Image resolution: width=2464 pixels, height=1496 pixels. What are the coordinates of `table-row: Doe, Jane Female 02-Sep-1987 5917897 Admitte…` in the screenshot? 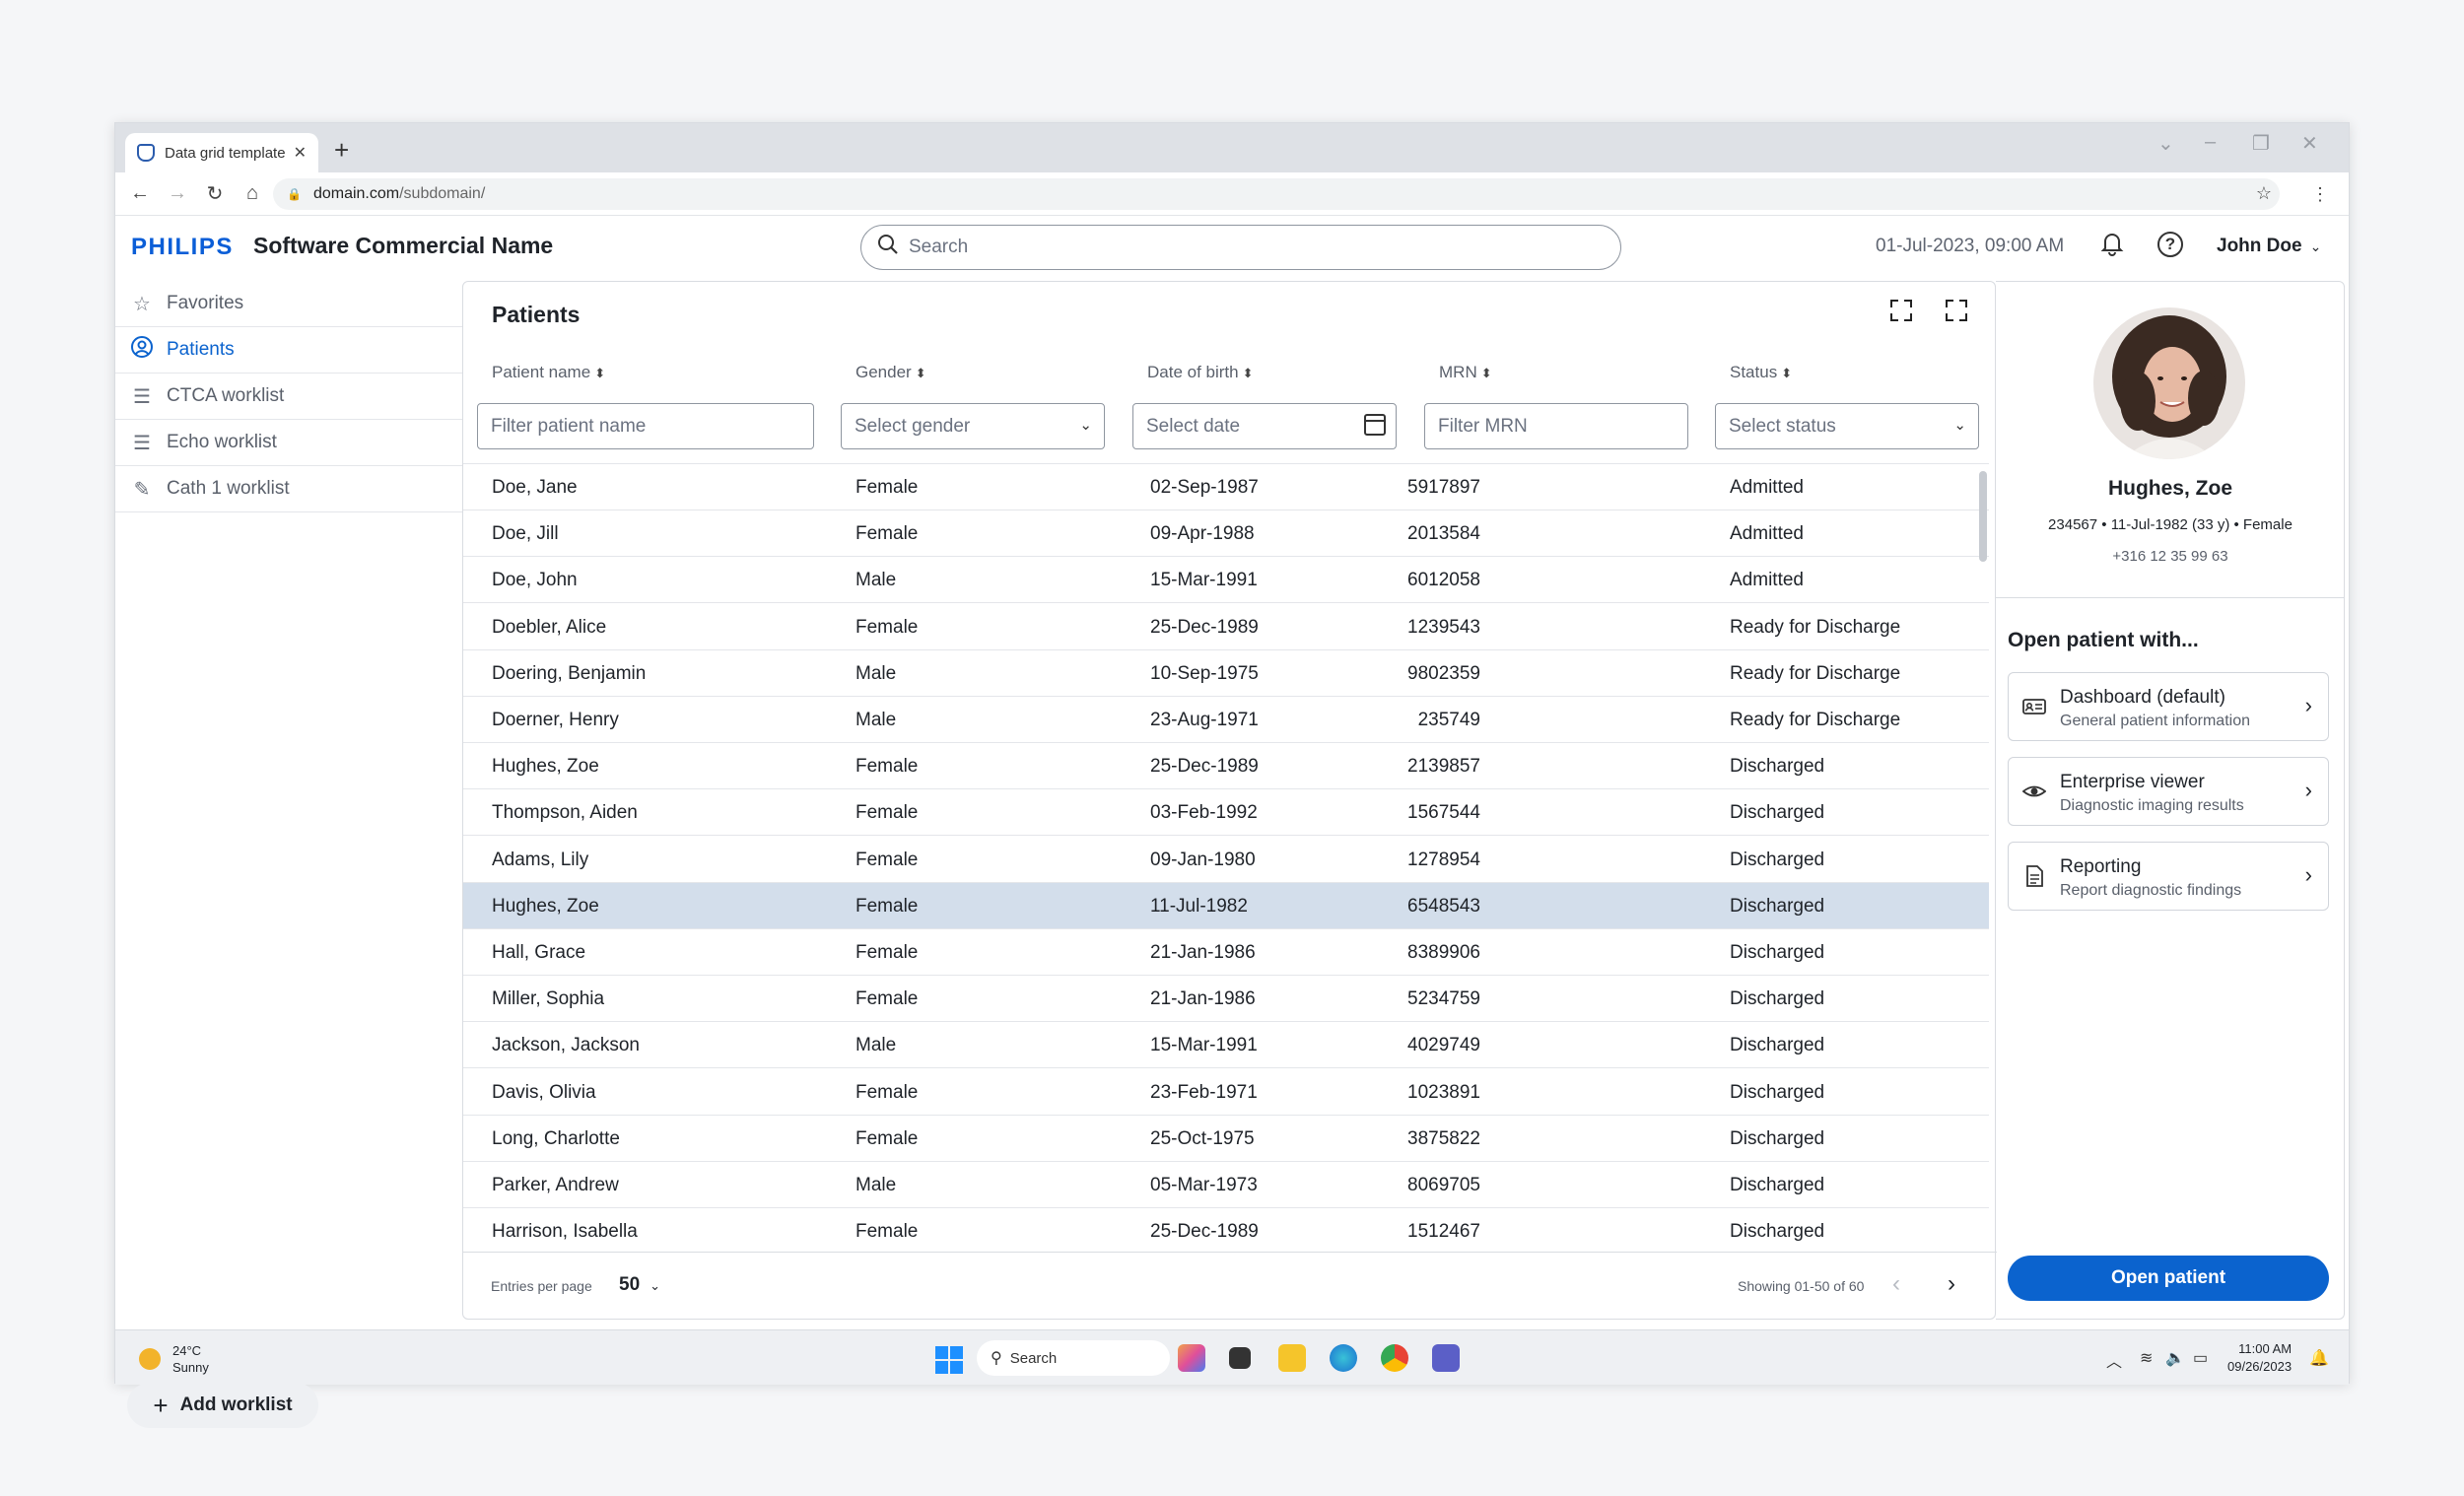 It's located at (1226, 487).